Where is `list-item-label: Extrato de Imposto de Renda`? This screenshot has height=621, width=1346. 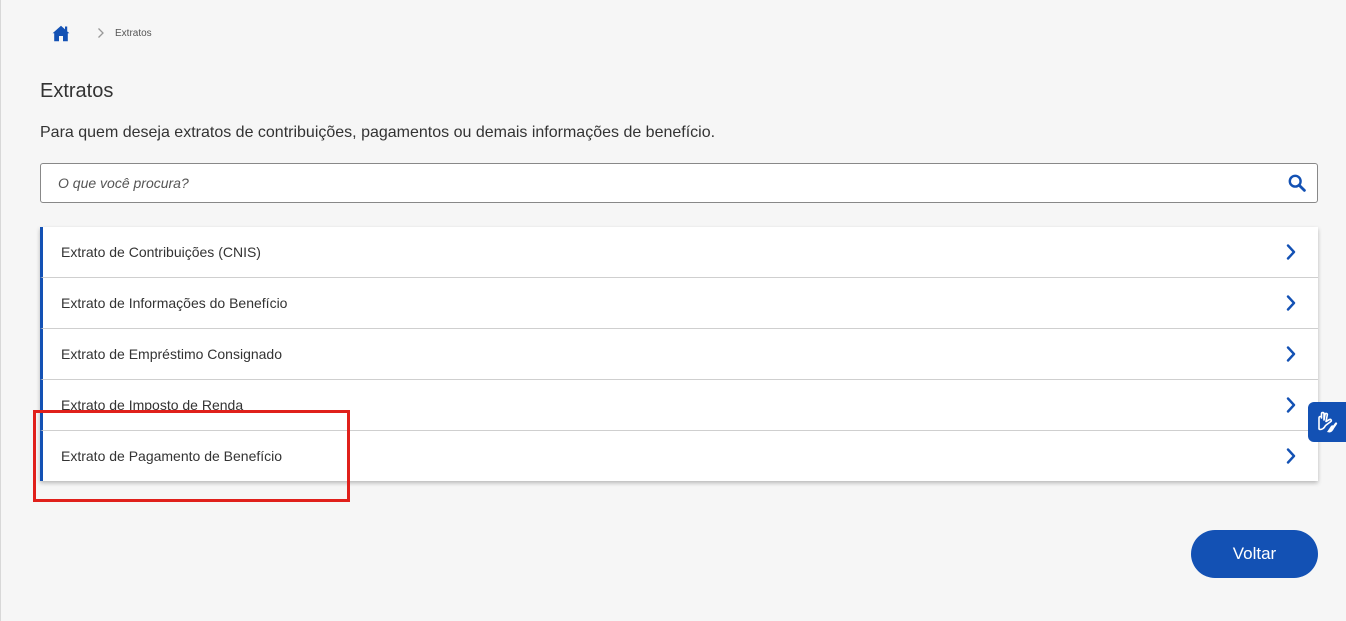
list-item-label: Extrato de Imposto de Renda is located at coordinates (152, 405).